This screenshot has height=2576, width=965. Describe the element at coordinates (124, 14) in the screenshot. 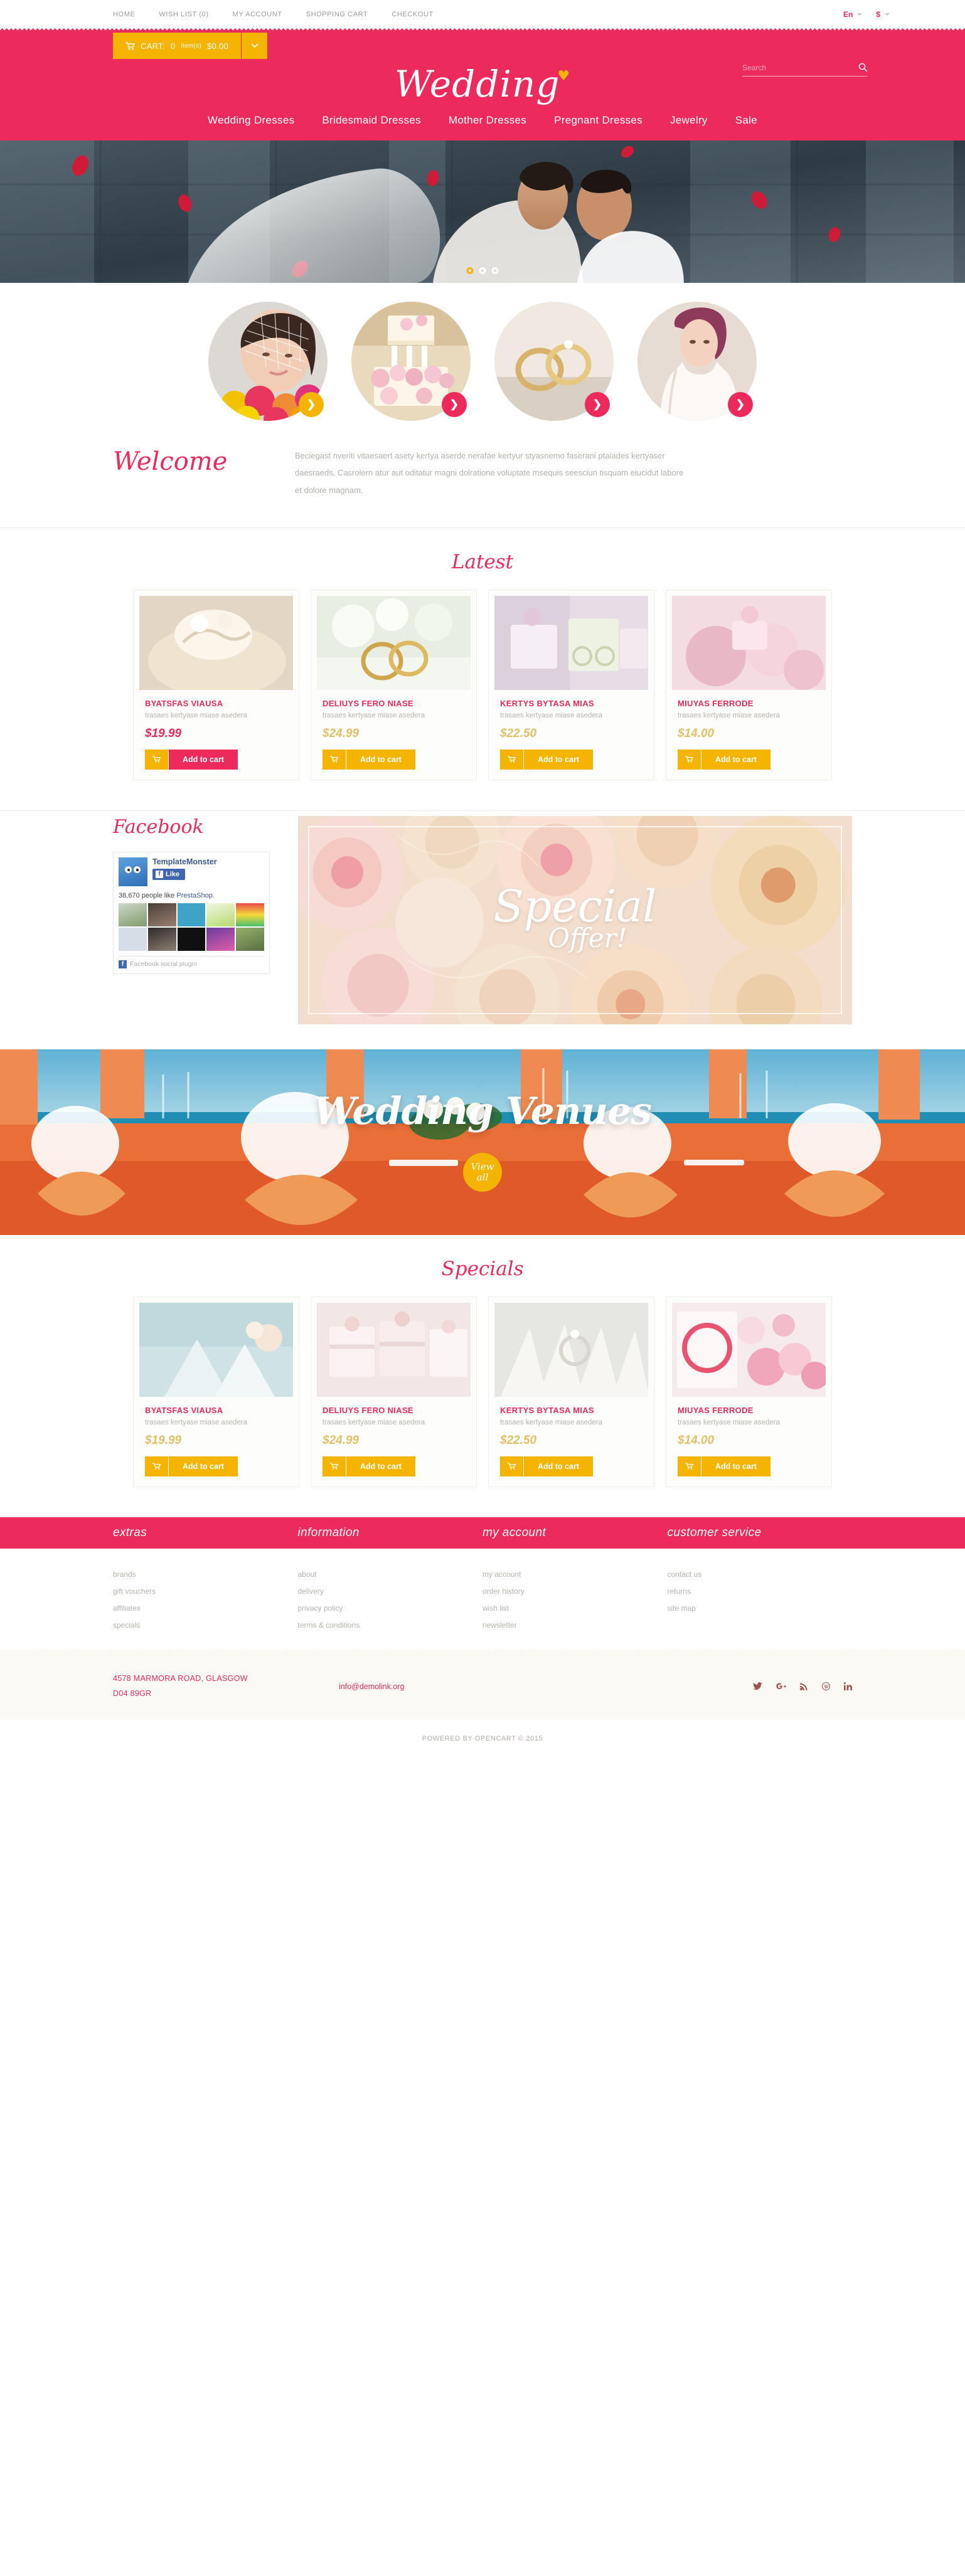

I see `topnav-item-home: HOME` at that location.